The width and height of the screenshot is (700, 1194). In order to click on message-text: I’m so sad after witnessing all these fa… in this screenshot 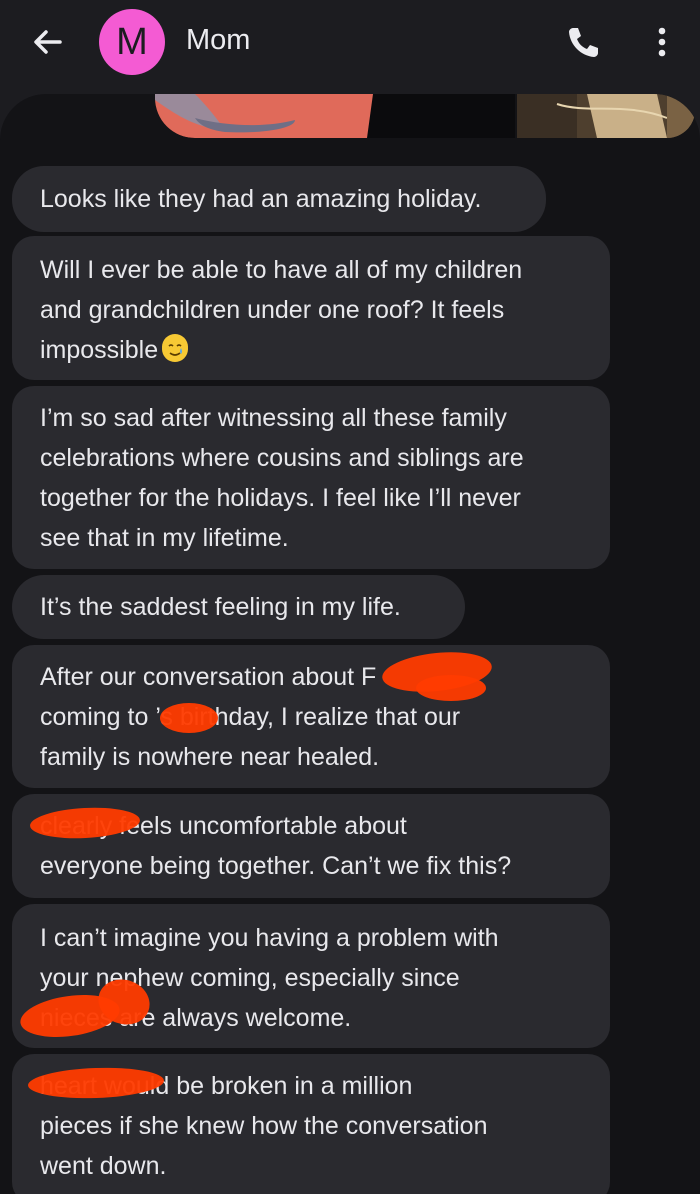, I will do `click(282, 478)`.